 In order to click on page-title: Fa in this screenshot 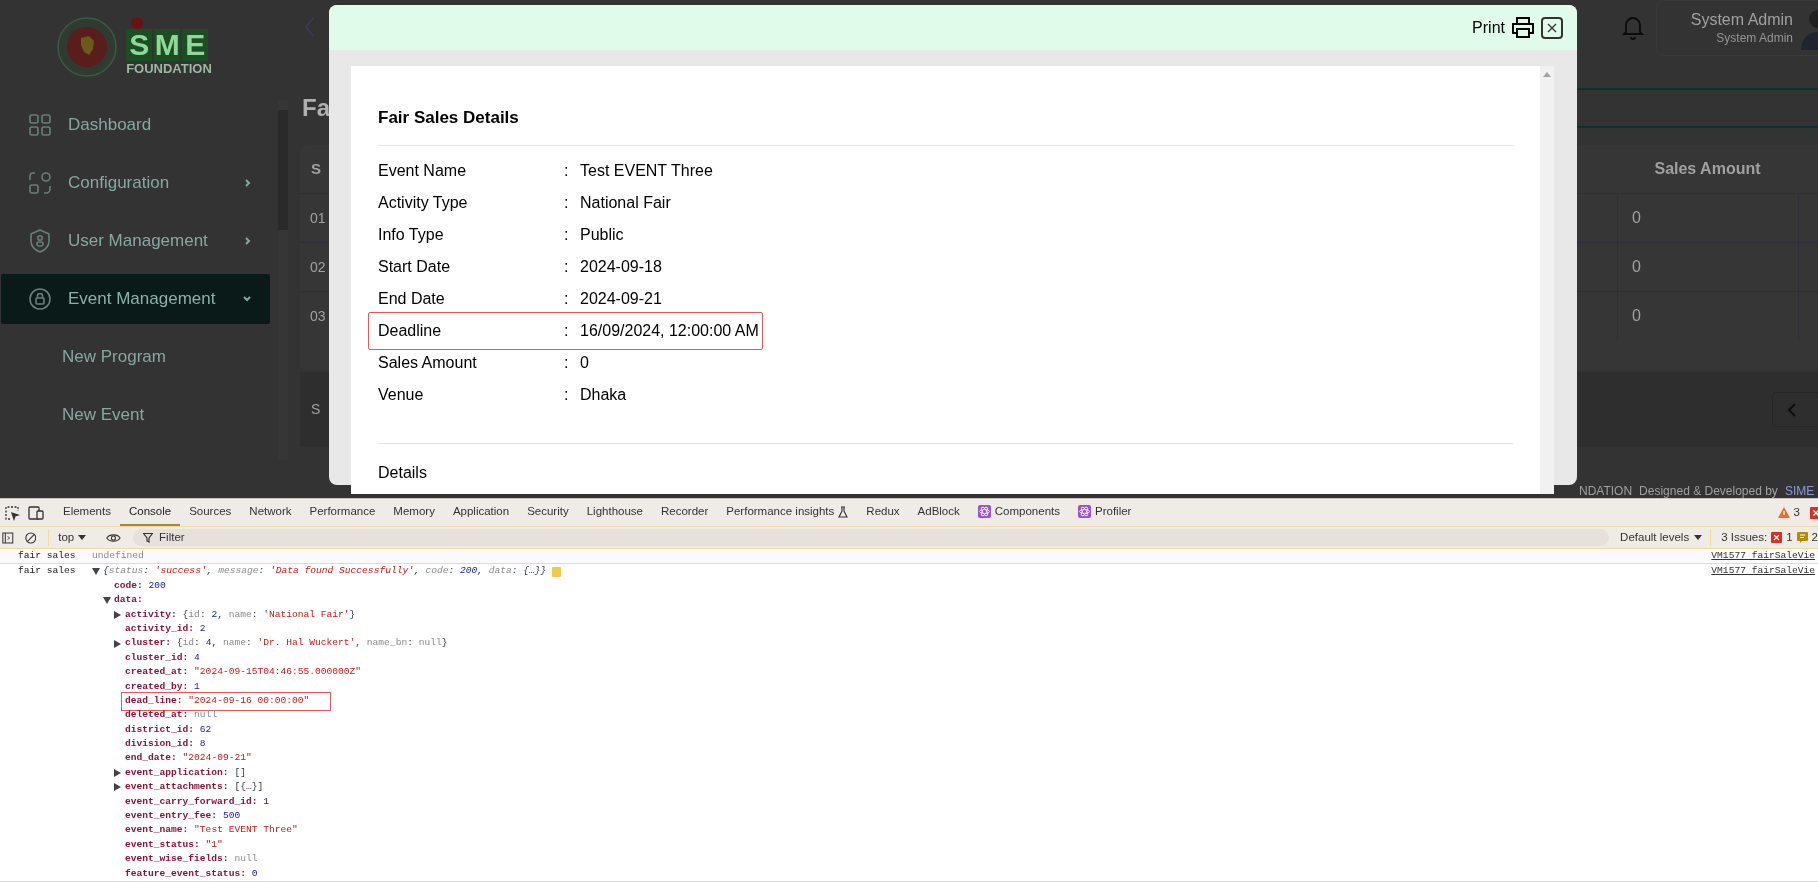, I will do `click(316, 108)`.